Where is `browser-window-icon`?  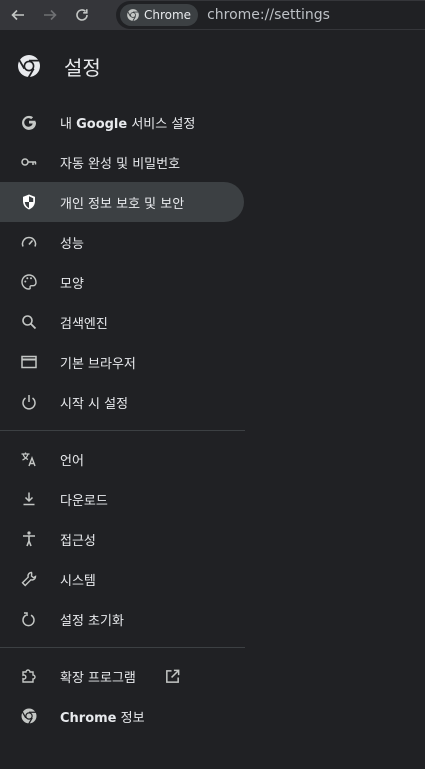 browser-window-icon is located at coordinates (29, 362).